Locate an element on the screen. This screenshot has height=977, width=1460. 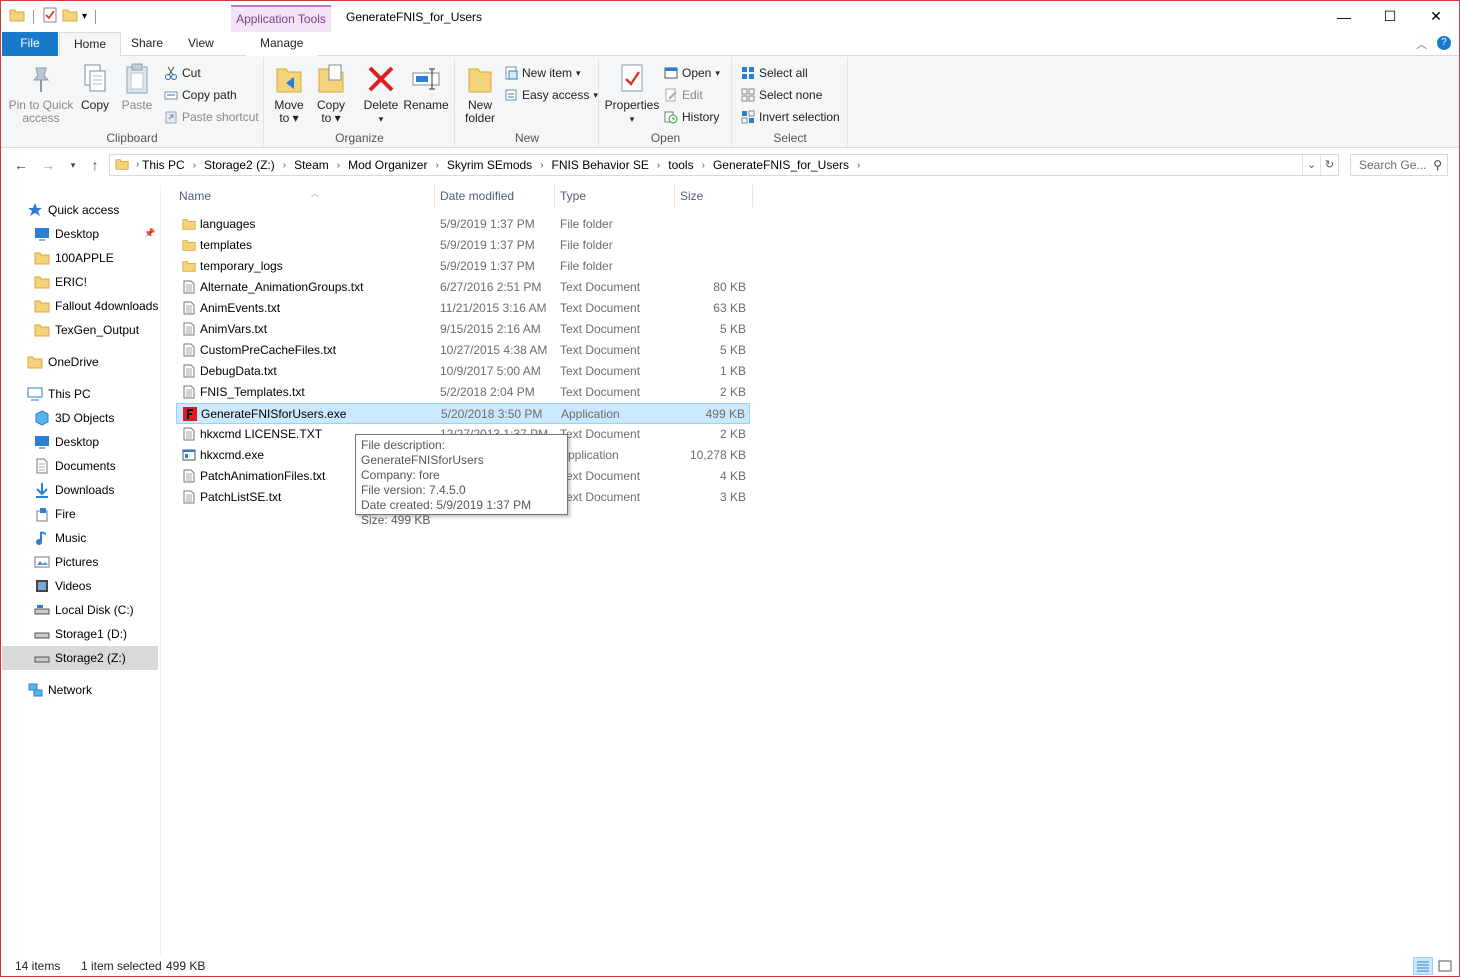
maximize-button: ☐ is located at coordinates (1390, 16).